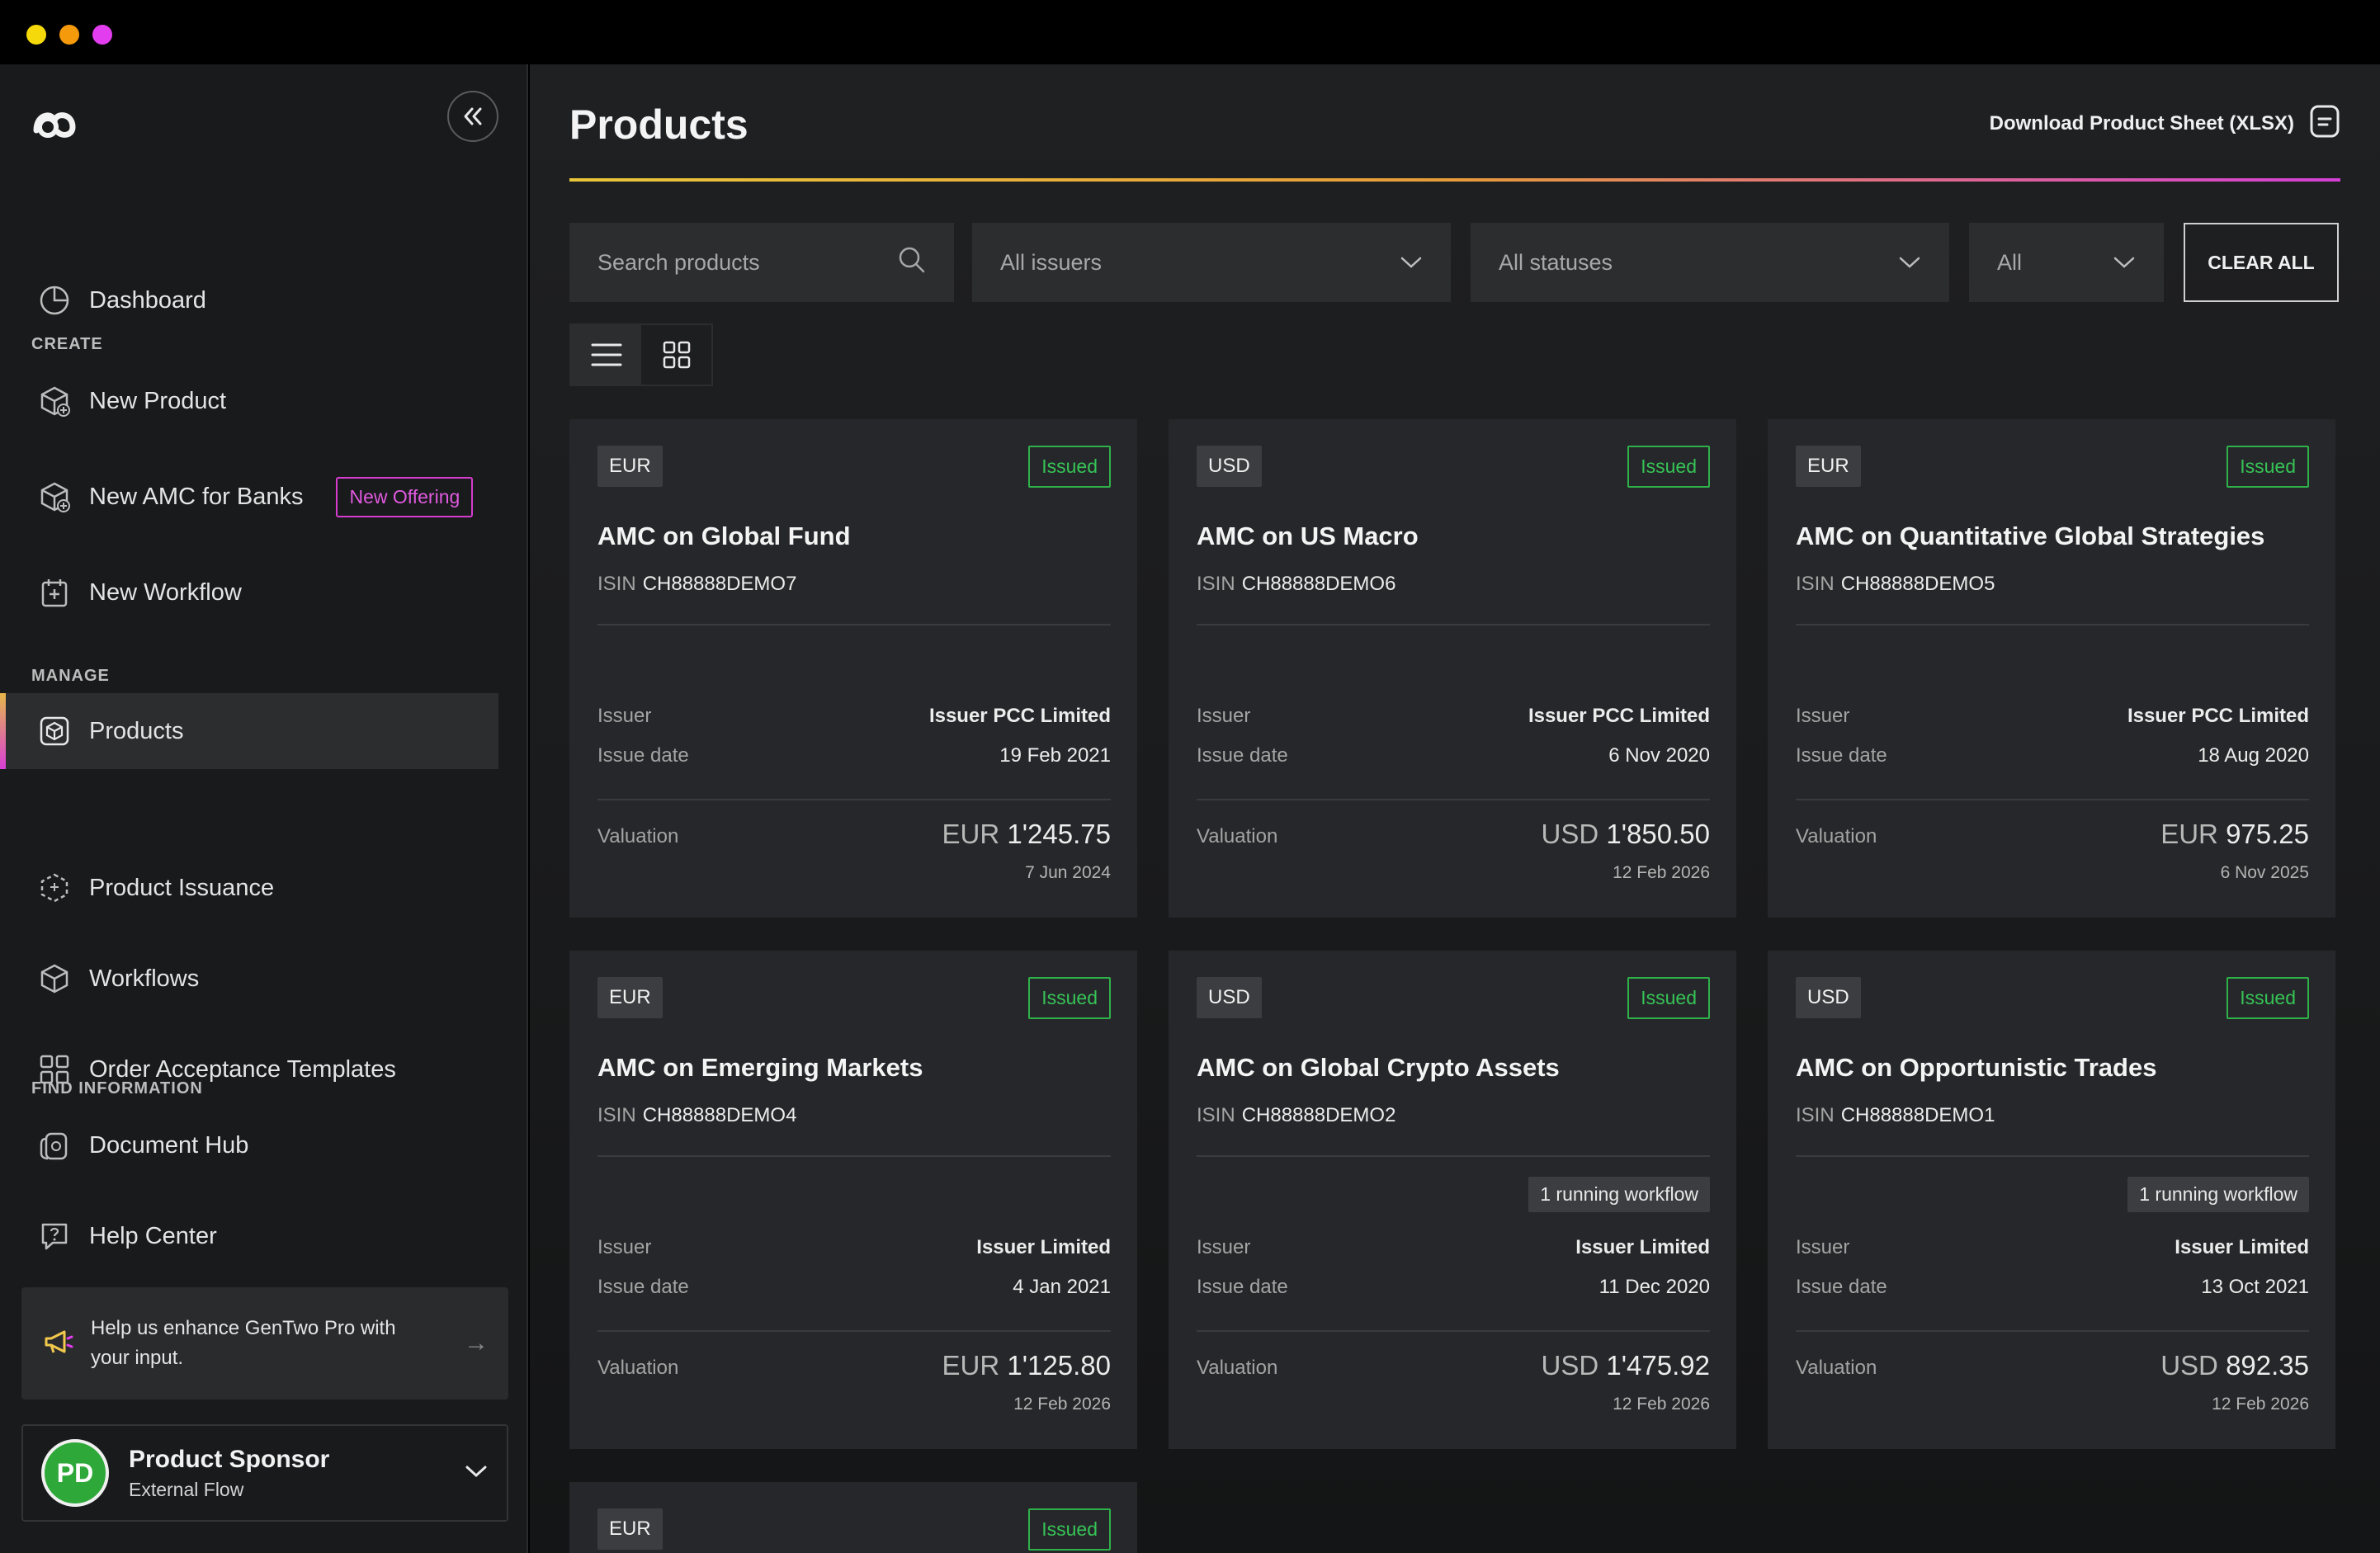  What do you see at coordinates (147, 300) in the screenshot?
I see `sidebar-item-label: Dashboard` at bounding box center [147, 300].